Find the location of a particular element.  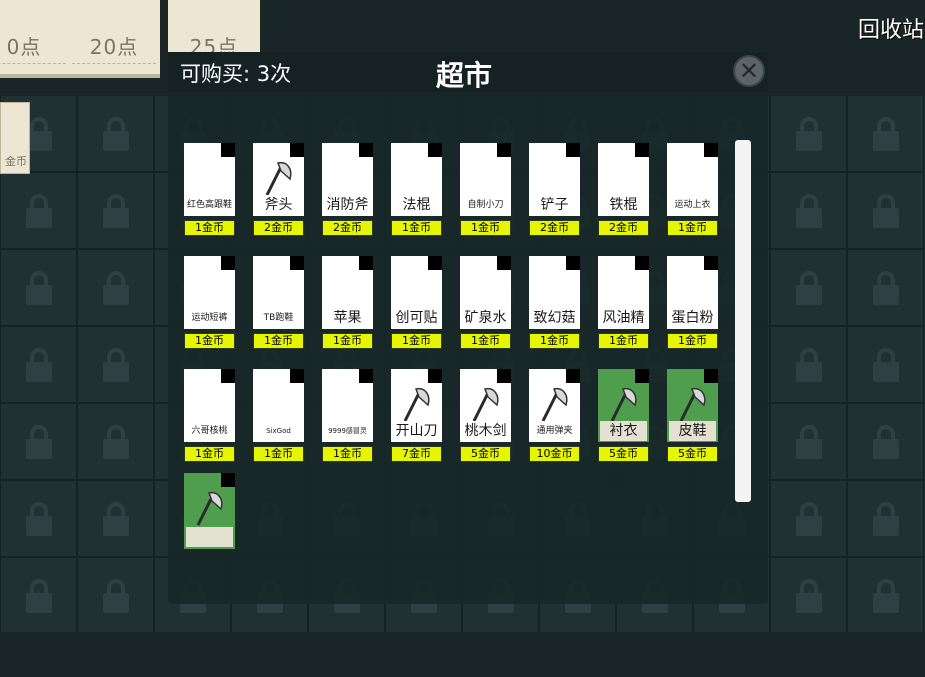

shop-item: 苹果 1金币 is located at coordinates (347, 302).